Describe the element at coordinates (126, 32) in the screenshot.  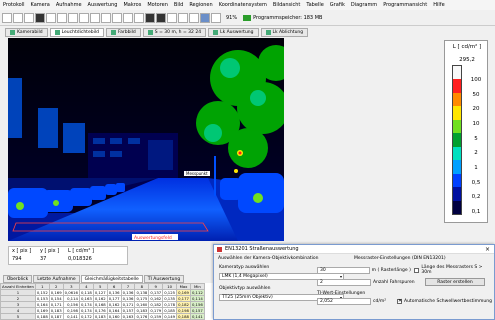
I see `tab-label: Farbbild` at that location.